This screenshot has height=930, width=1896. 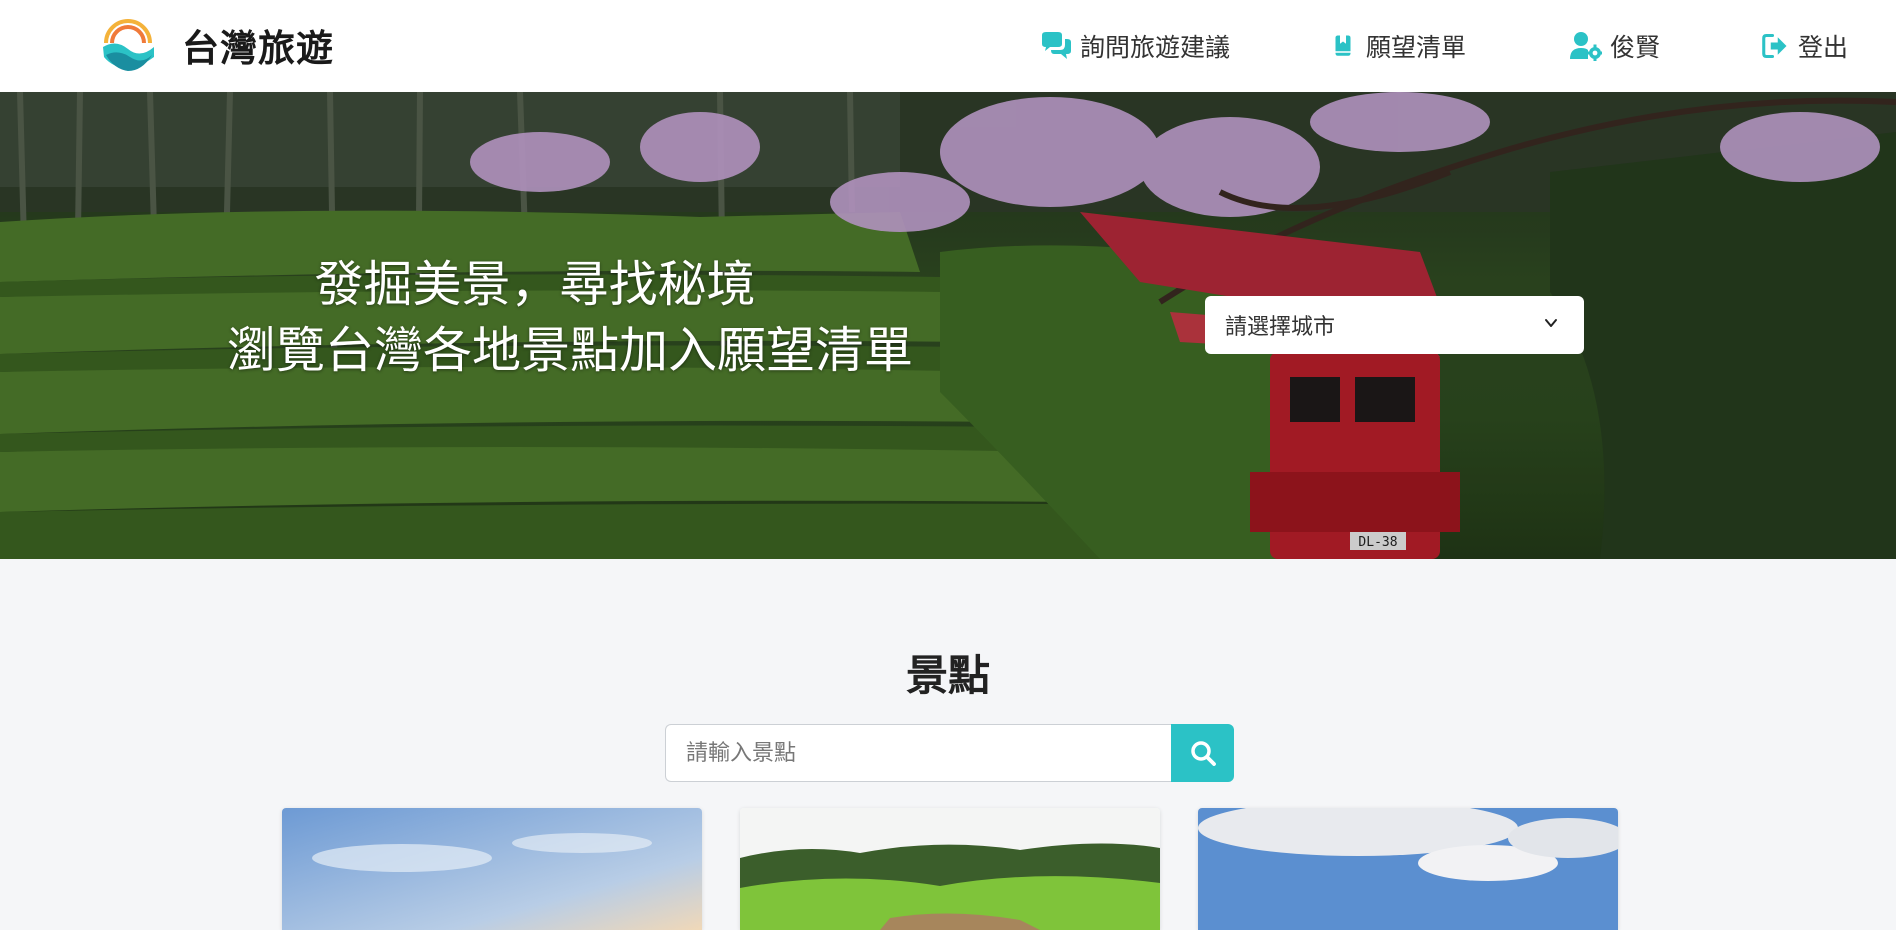 I want to click on nav-user-label: 俊賢, so click(x=1635, y=47).